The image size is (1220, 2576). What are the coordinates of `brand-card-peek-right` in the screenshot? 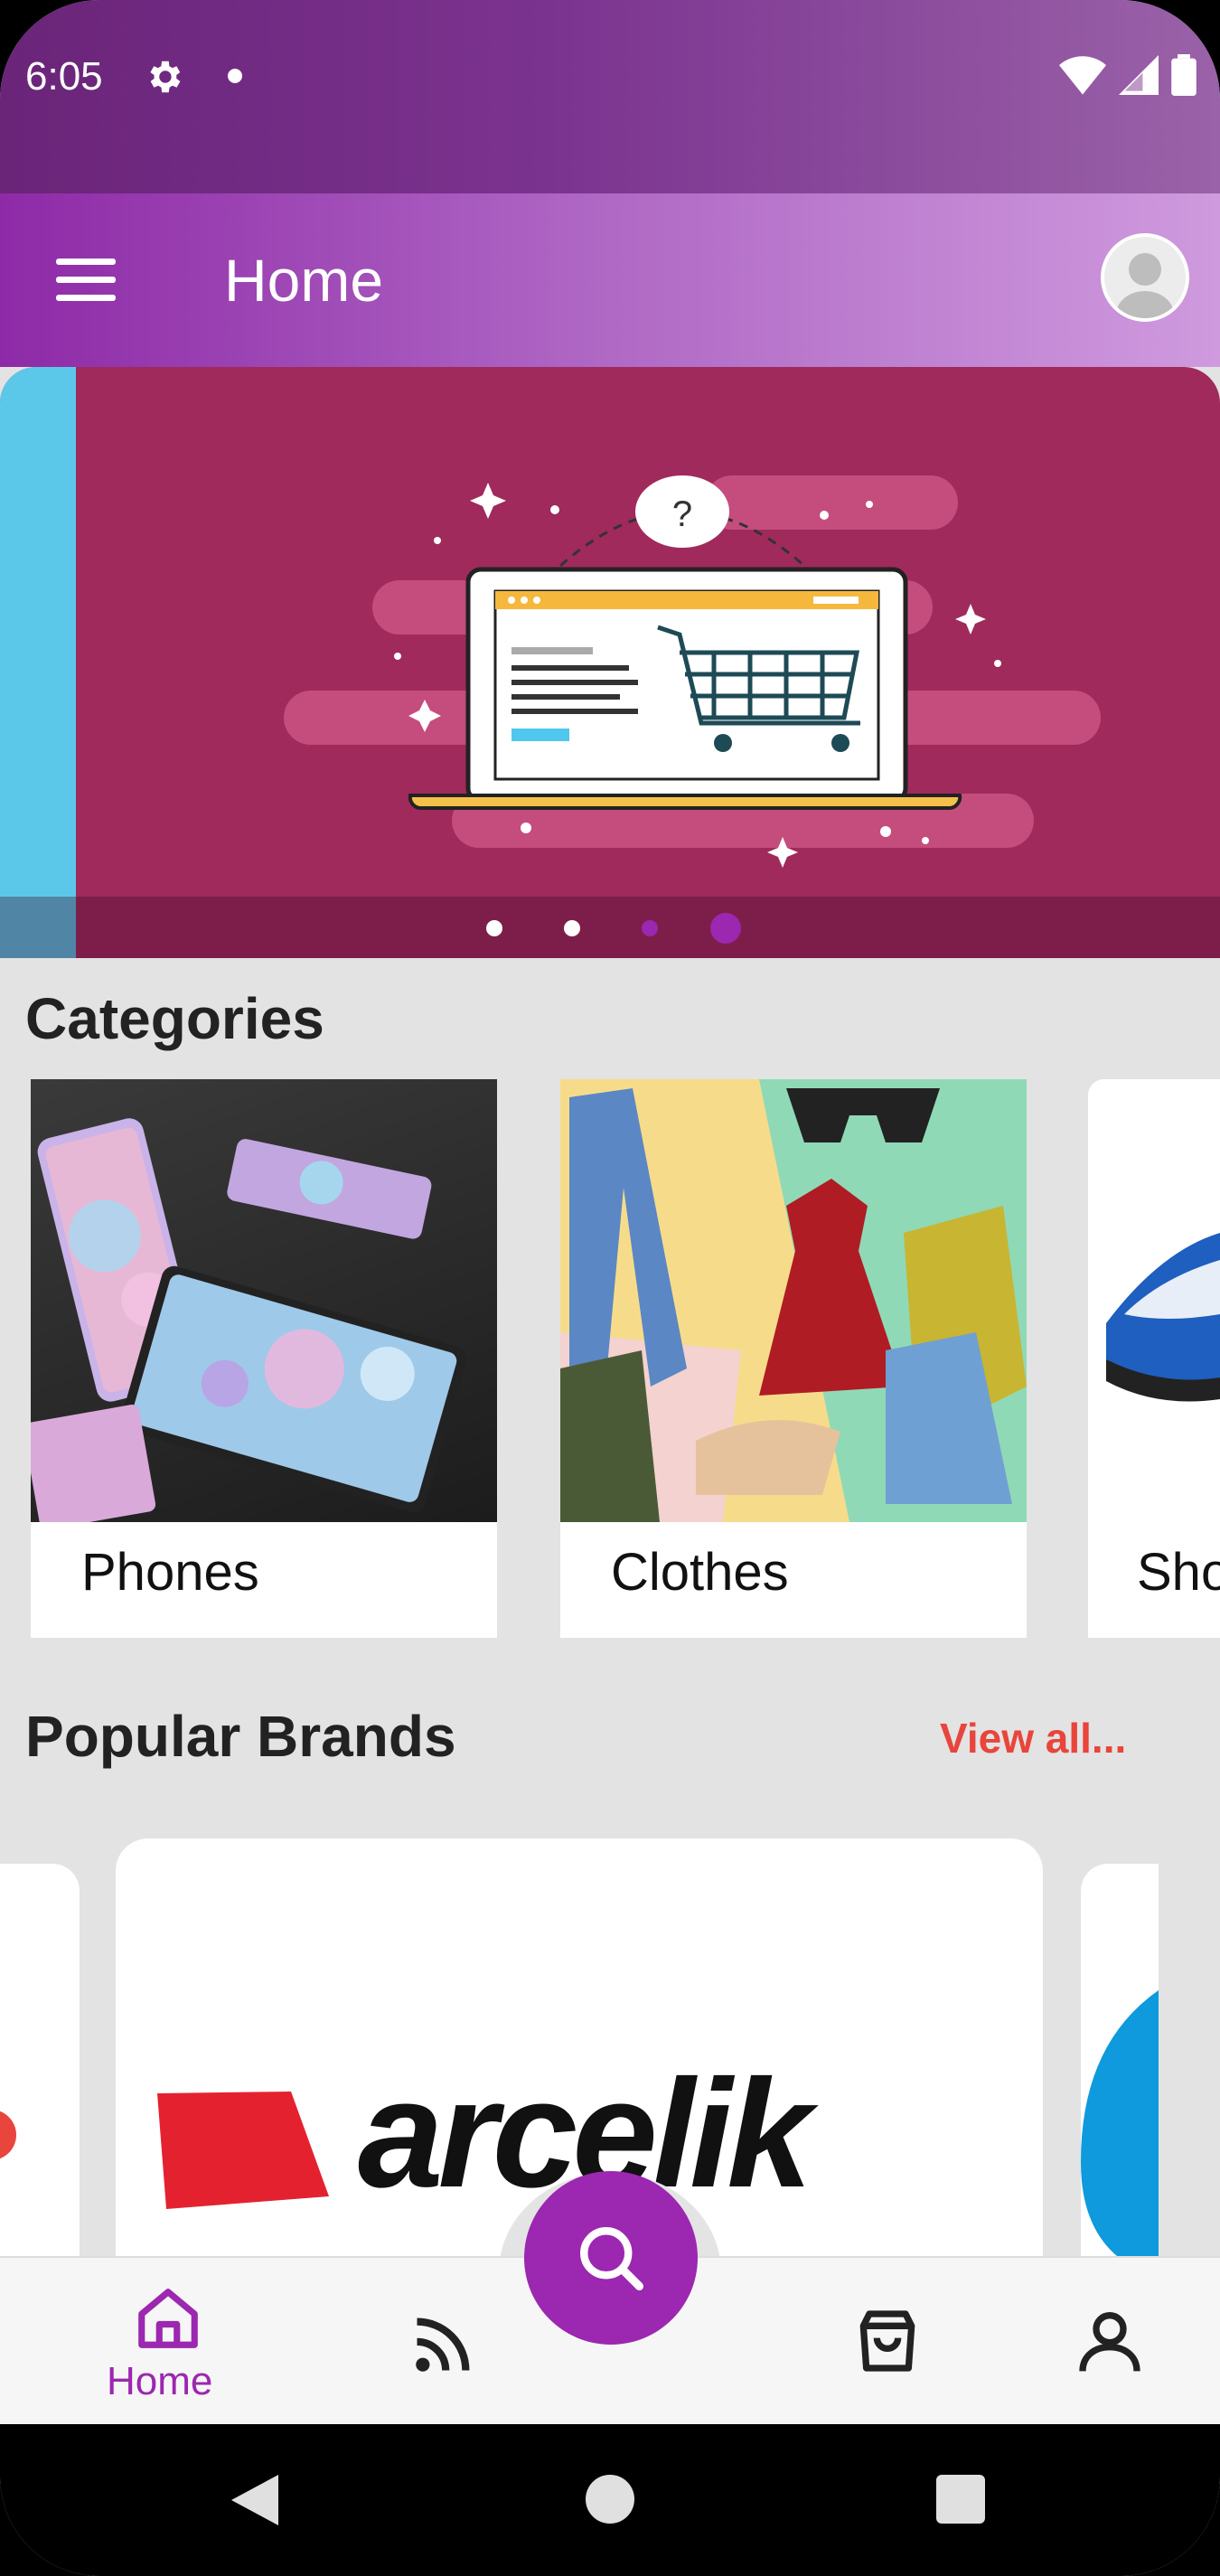 It's located at (1120, 2060).